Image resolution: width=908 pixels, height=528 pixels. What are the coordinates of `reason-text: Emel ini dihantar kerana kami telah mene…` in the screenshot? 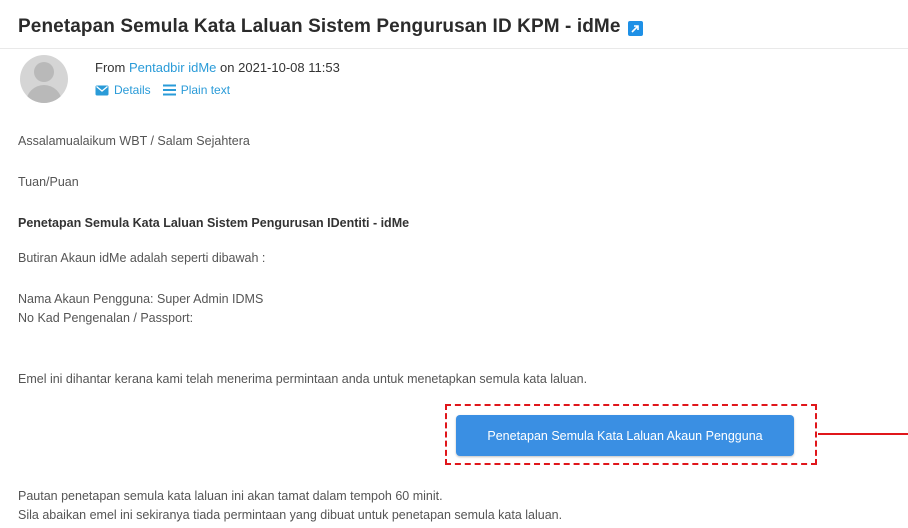 It's located at (303, 379).